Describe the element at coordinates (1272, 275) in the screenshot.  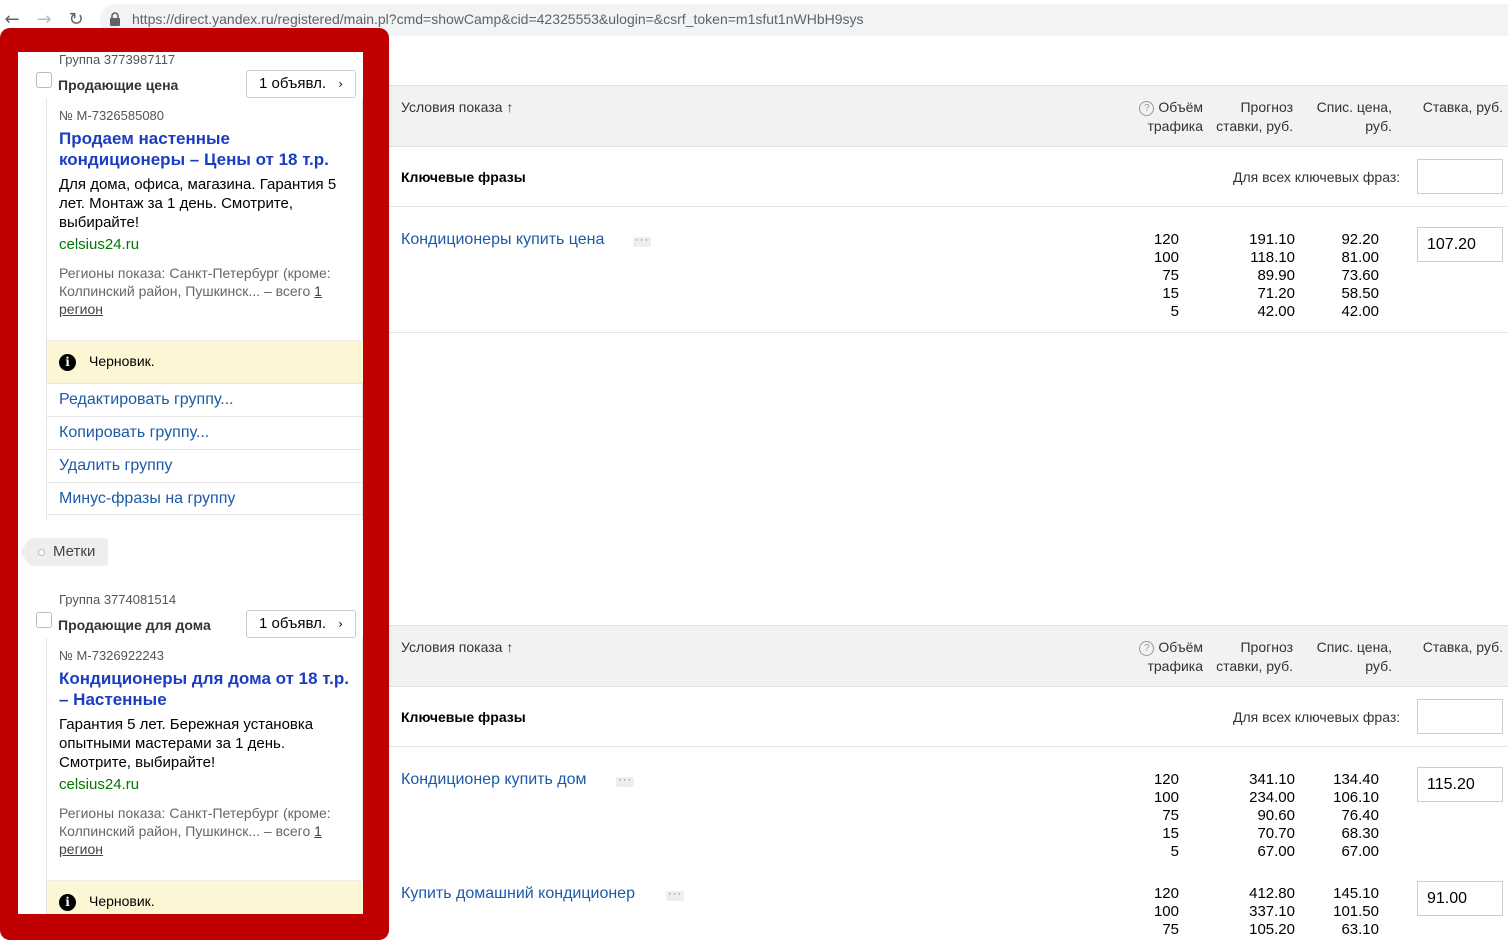
I see `forecast-values: 191.10 118.10 89.90 71.20 42.00` at that location.